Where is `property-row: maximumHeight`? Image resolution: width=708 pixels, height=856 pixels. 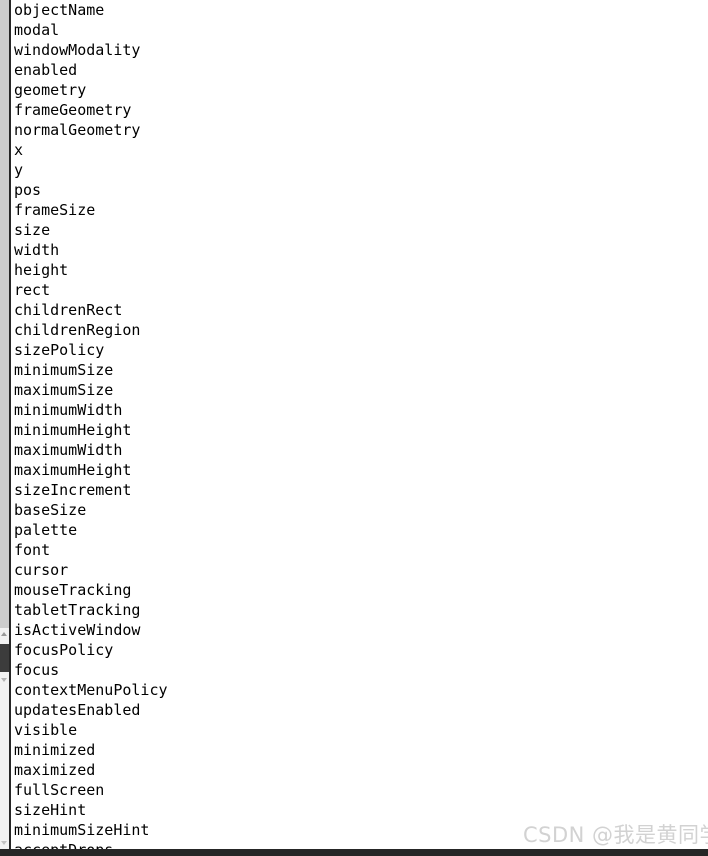
property-row: maximumHeight is located at coordinates (359, 470).